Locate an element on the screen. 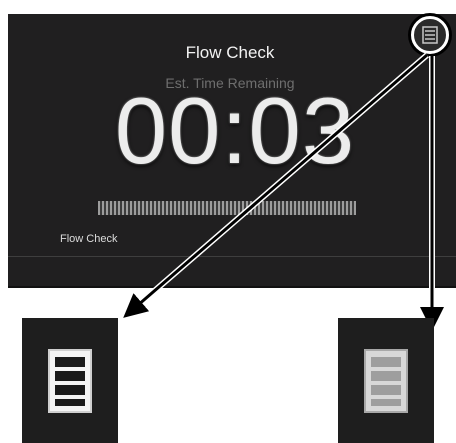  list-menu-icon-normal is located at coordinates (70, 380).